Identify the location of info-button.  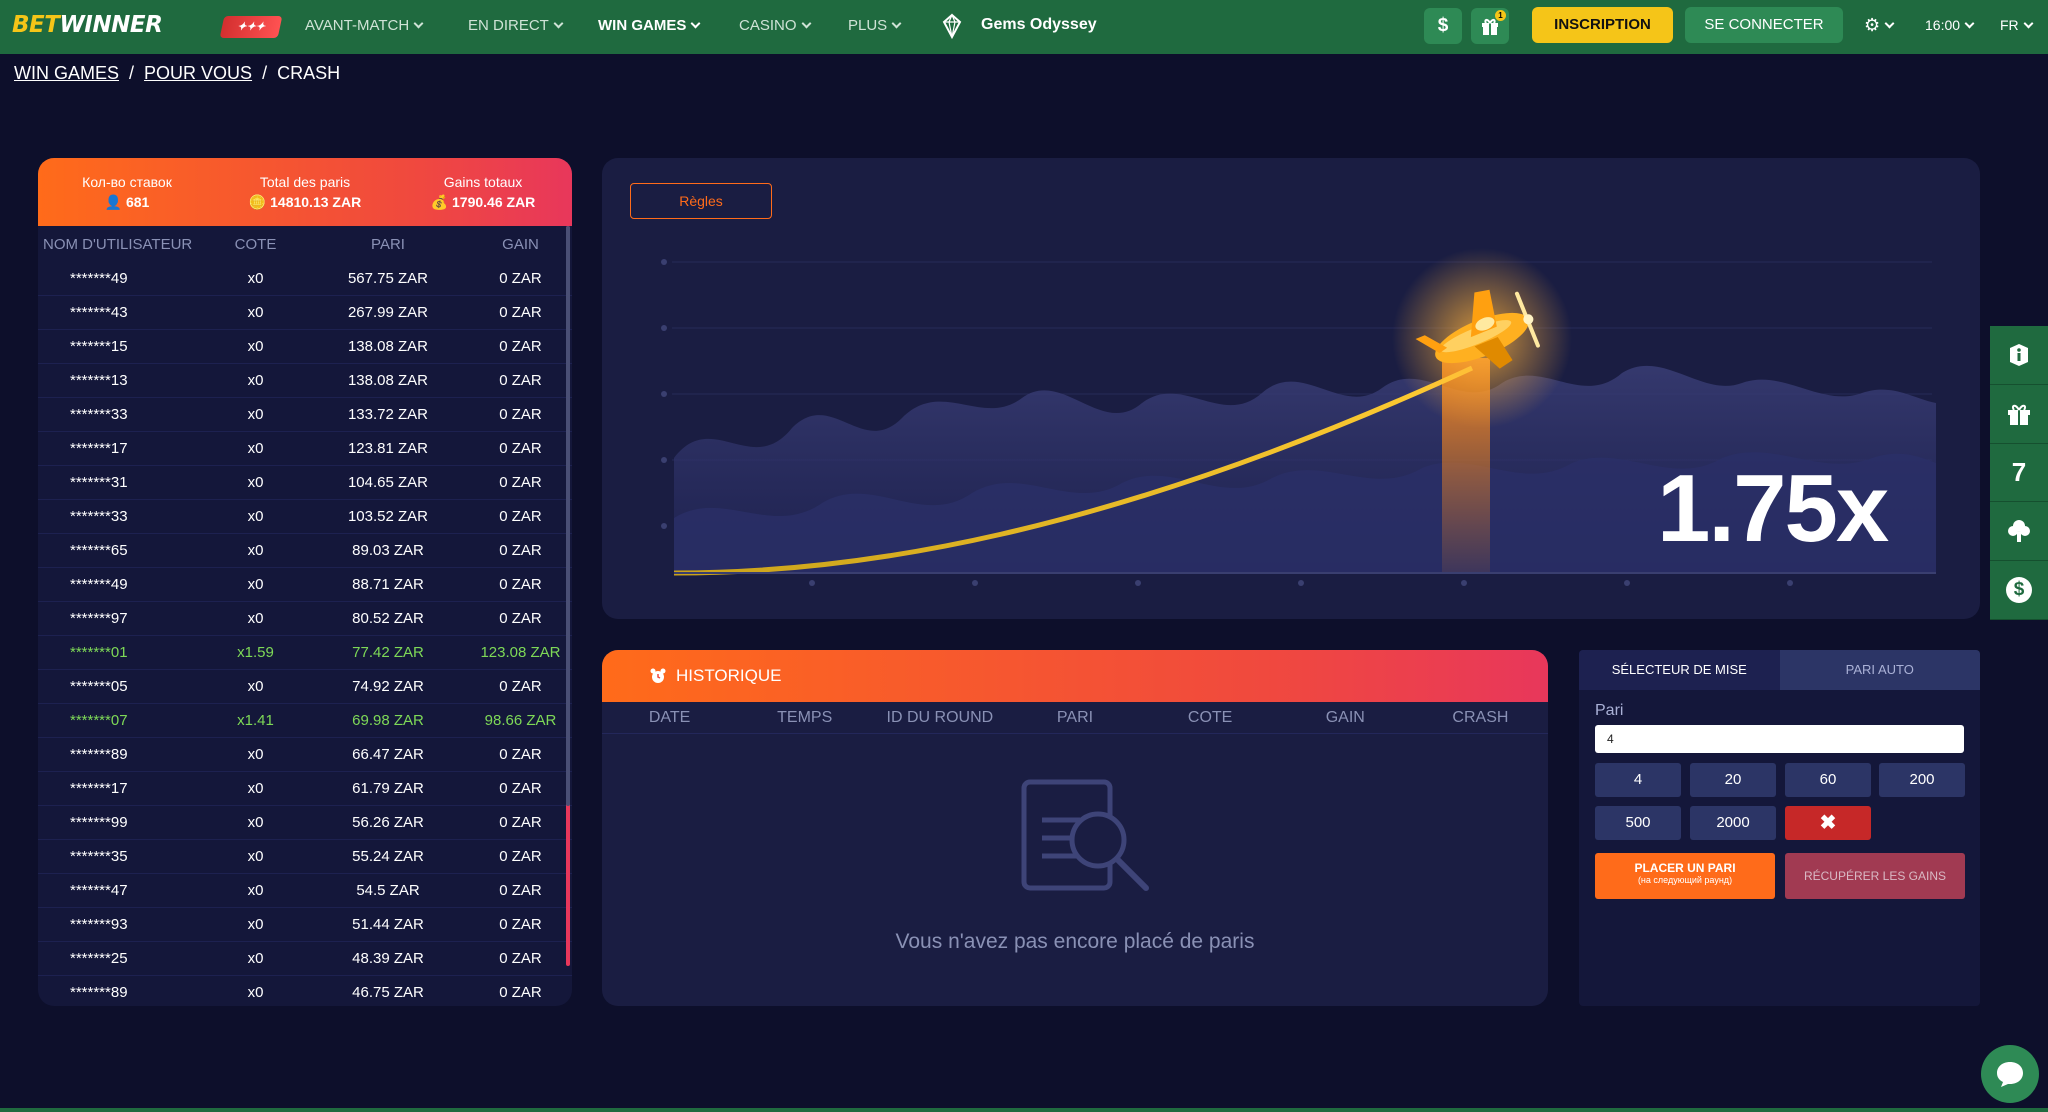
(2019, 355).